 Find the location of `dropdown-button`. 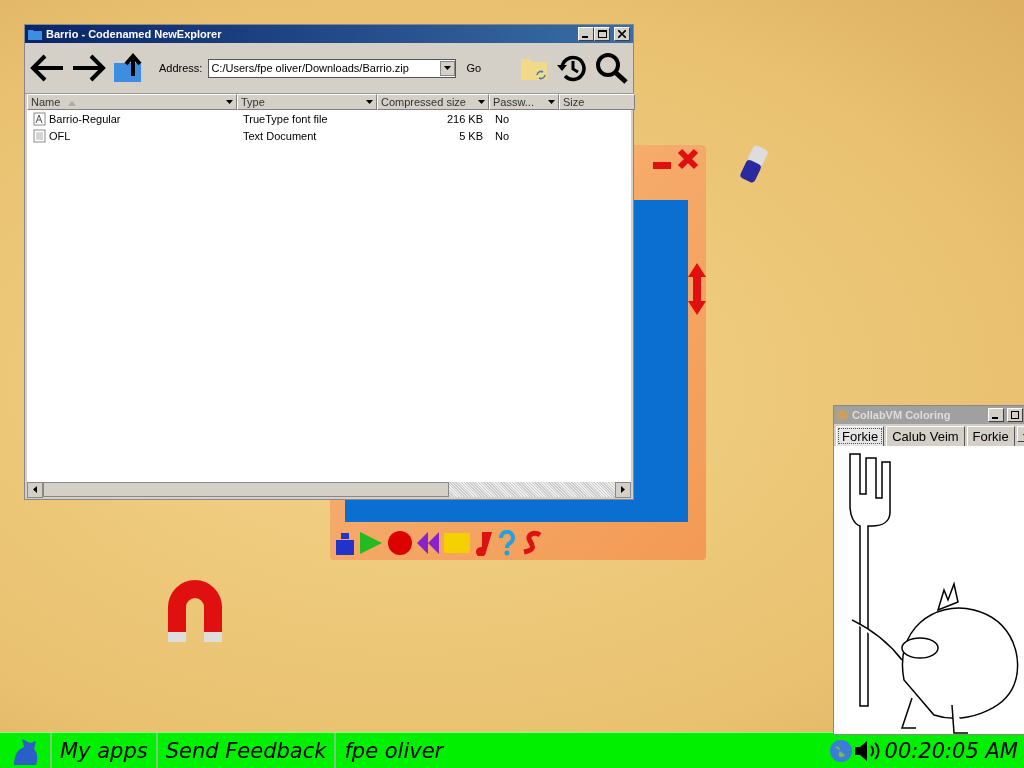

dropdown-button is located at coordinates (448, 68).